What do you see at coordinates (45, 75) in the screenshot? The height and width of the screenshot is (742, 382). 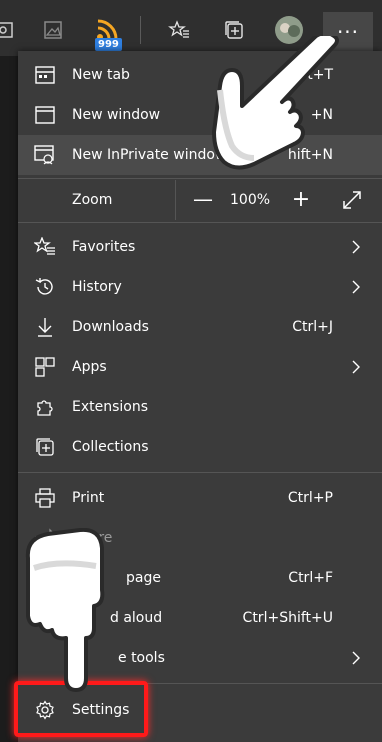 I see `new-tab-icon` at bounding box center [45, 75].